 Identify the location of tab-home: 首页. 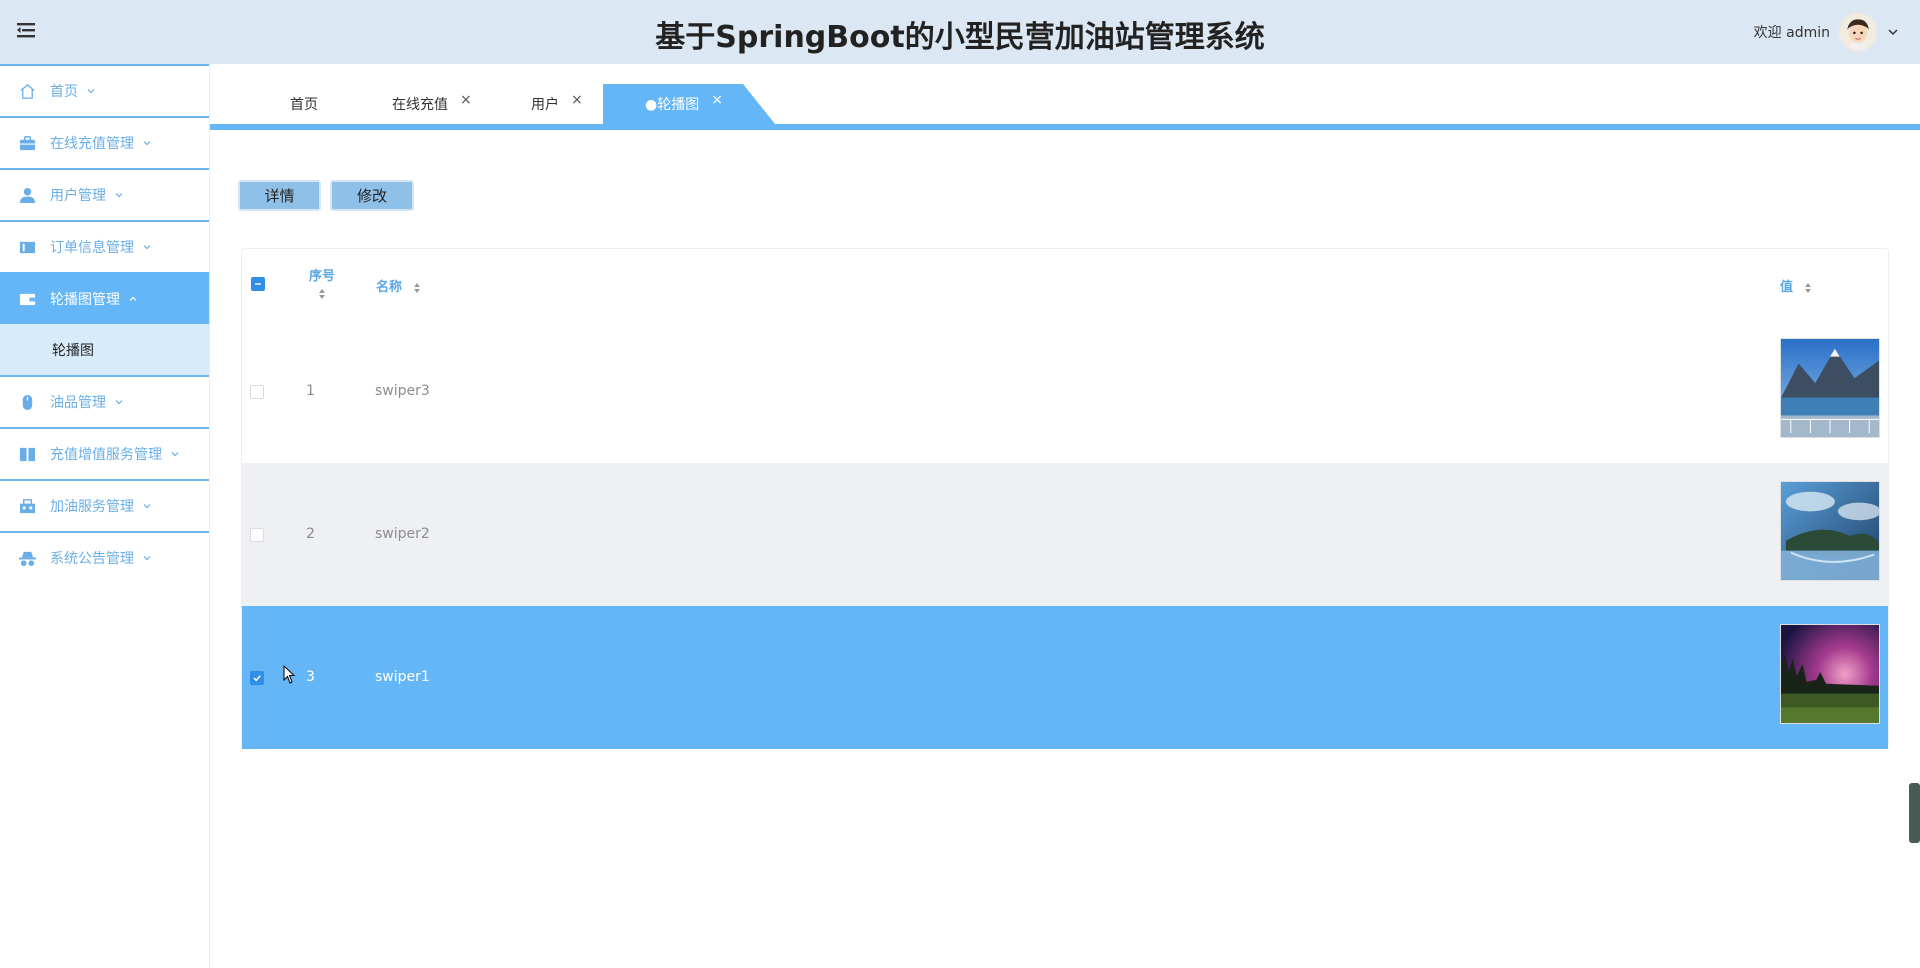
(304, 104).